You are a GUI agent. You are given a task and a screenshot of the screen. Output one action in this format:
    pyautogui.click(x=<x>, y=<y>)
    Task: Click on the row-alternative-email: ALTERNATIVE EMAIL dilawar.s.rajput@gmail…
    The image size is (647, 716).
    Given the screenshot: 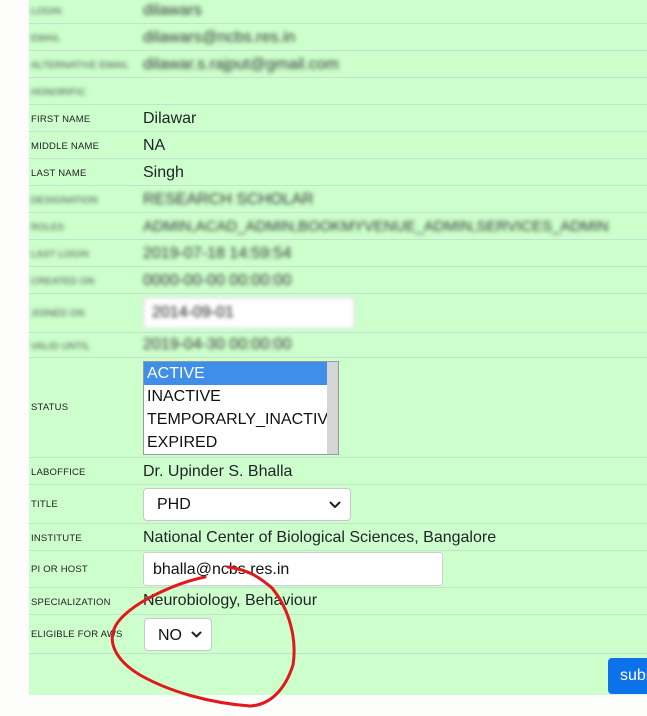 What is the action you would take?
    pyautogui.click(x=338, y=64)
    